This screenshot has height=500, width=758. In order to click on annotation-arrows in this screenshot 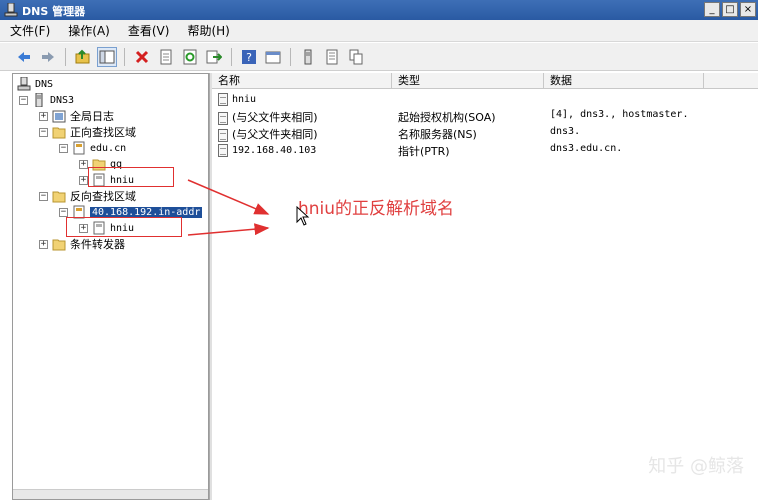, I will do `click(228, 207)`.